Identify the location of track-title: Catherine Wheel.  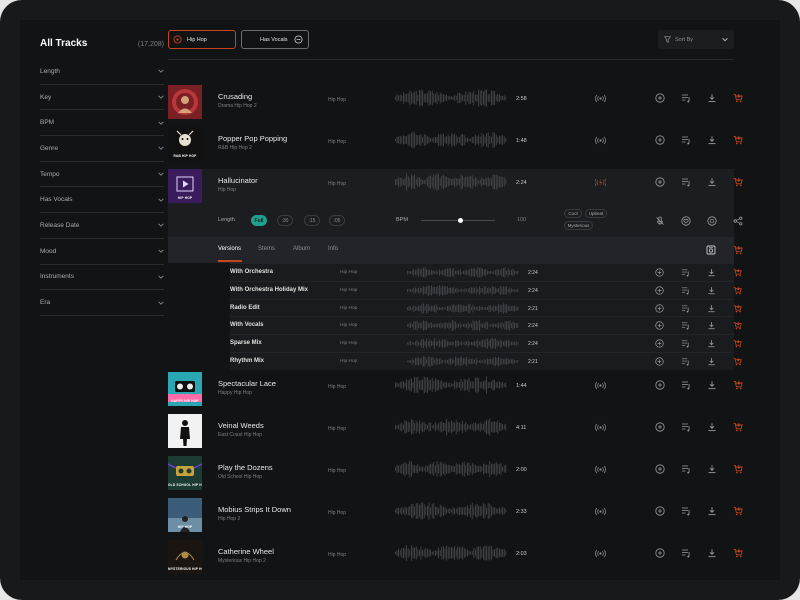
(246, 551).